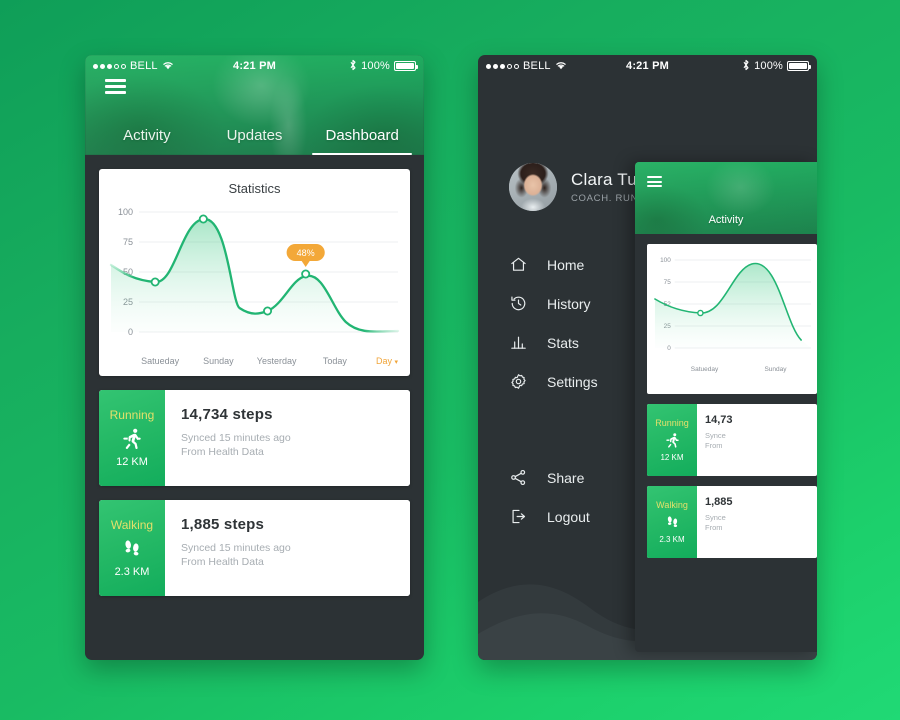 Image resolution: width=900 pixels, height=720 pixels. What do you see at coordinates (732, 308) in the screenshot?
I see `preview-chart: 100 75 52 25 0` at bounding box center [732, 308].